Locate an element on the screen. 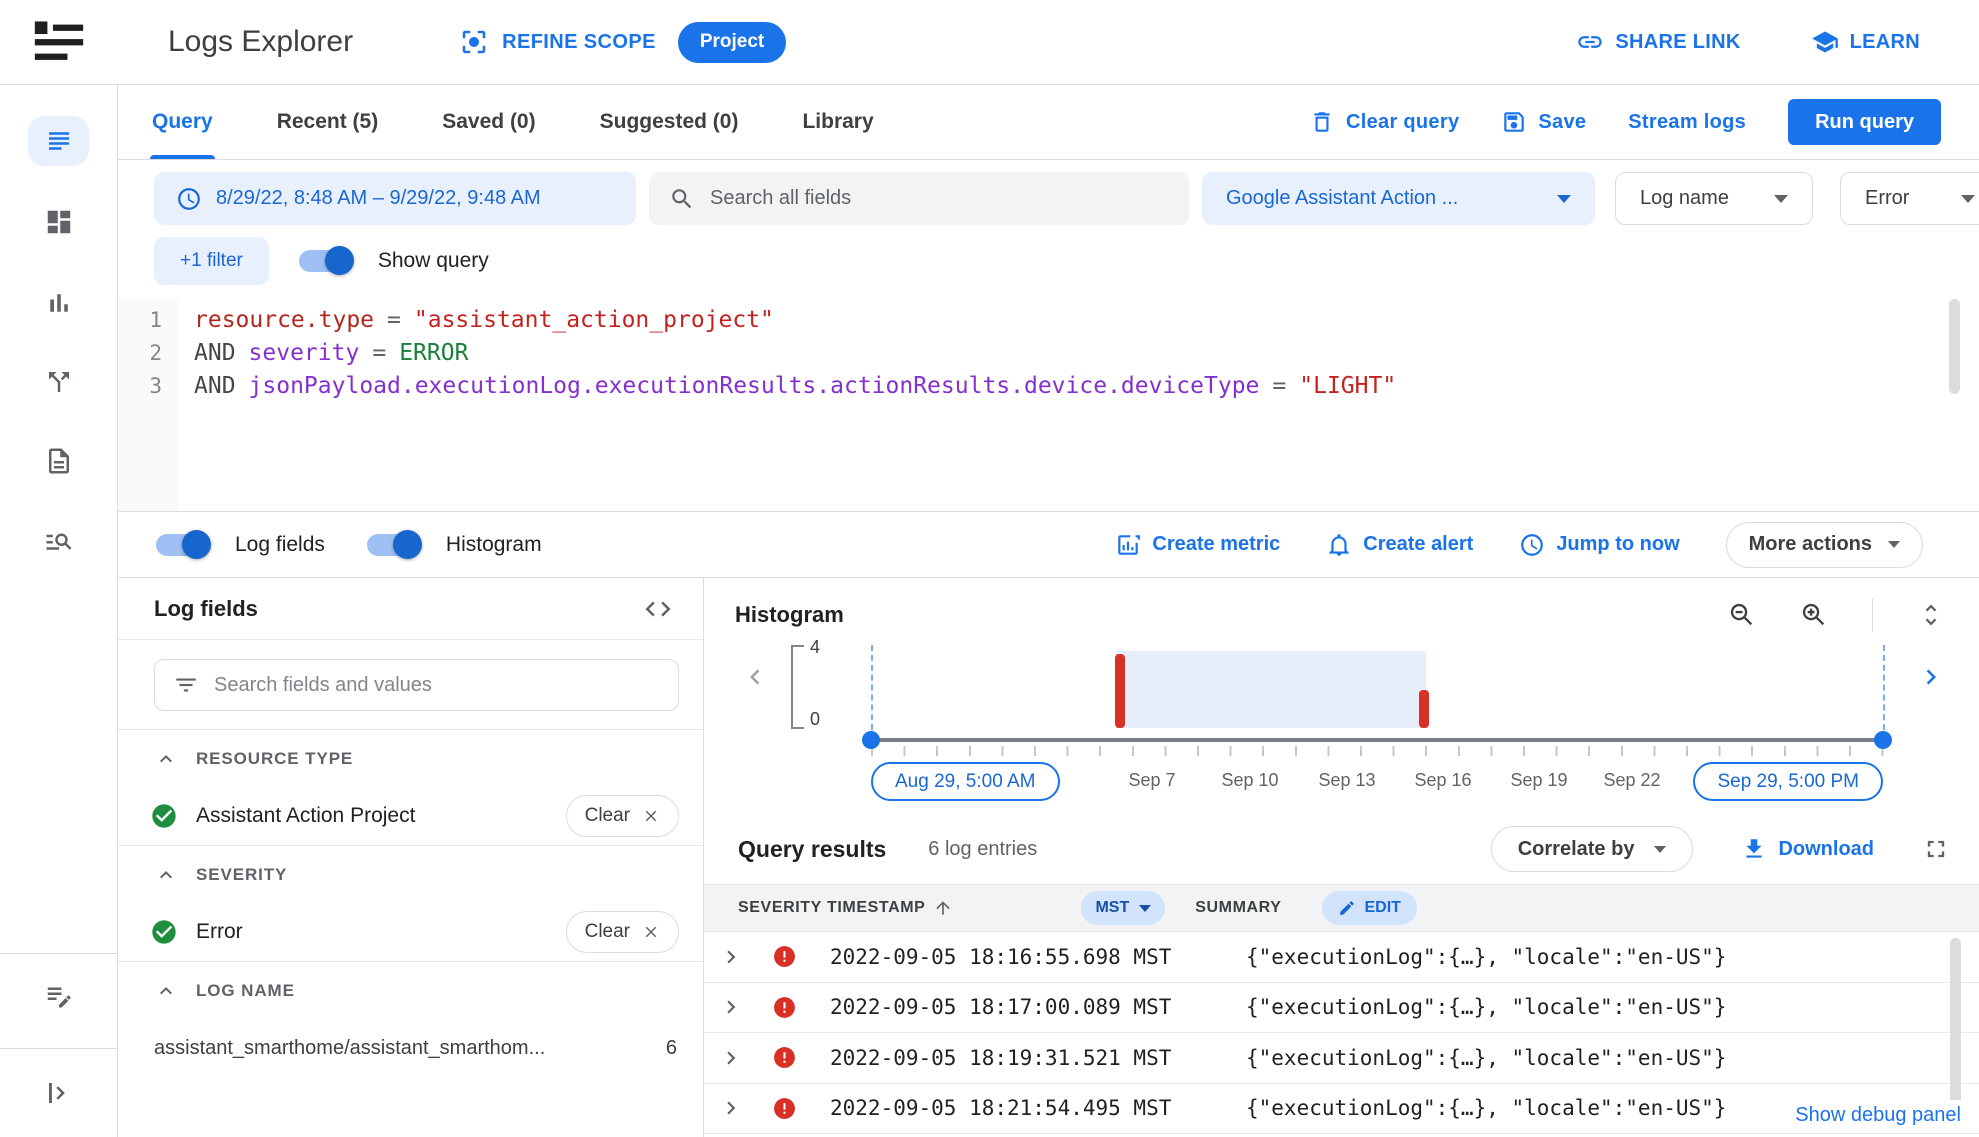  fullscreen-icon is located at coordinates (1936, 849).